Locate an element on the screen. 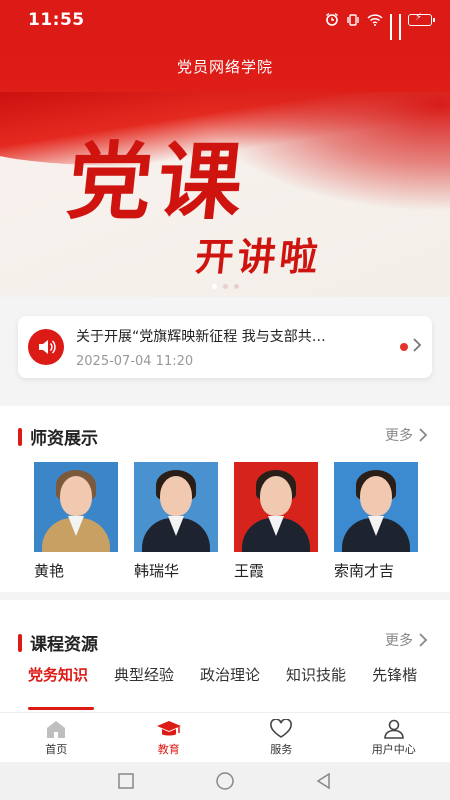 The image size is (450, 800). teacher-card: 索南才吉 is located at coordinates (376, 521).